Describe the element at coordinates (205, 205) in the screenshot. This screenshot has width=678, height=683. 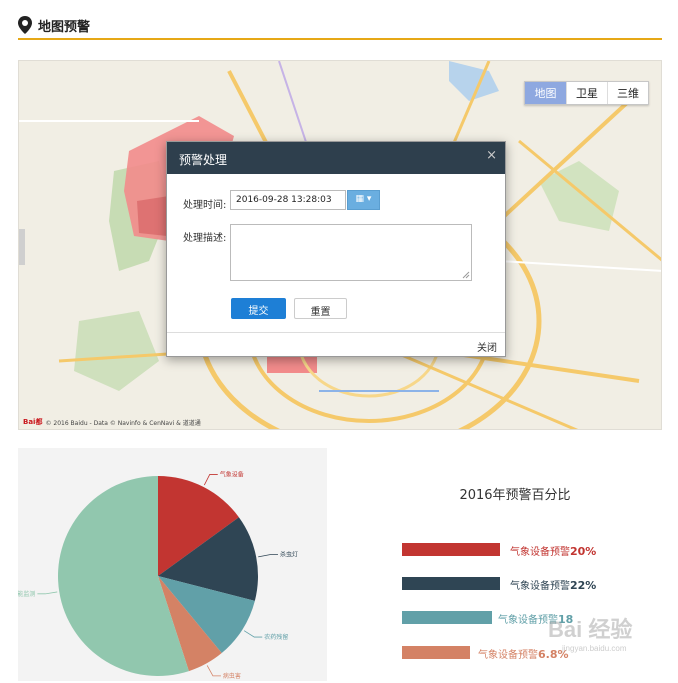
I see `process-time-label: 处理时间:` at that location.